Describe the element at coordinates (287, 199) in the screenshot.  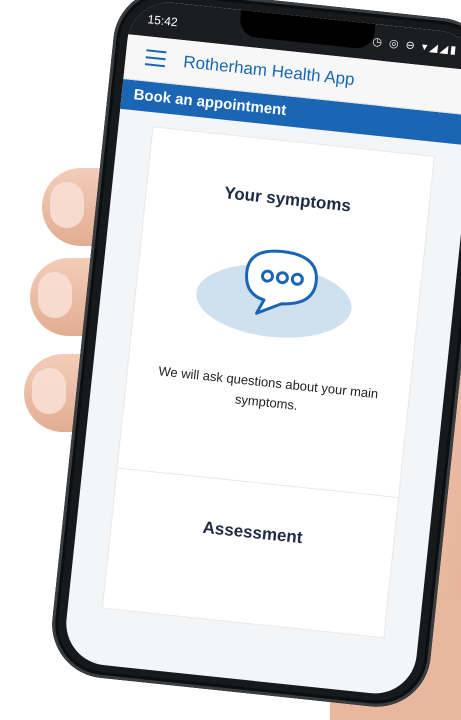
I see `card-title: Your symptoms` at that location.